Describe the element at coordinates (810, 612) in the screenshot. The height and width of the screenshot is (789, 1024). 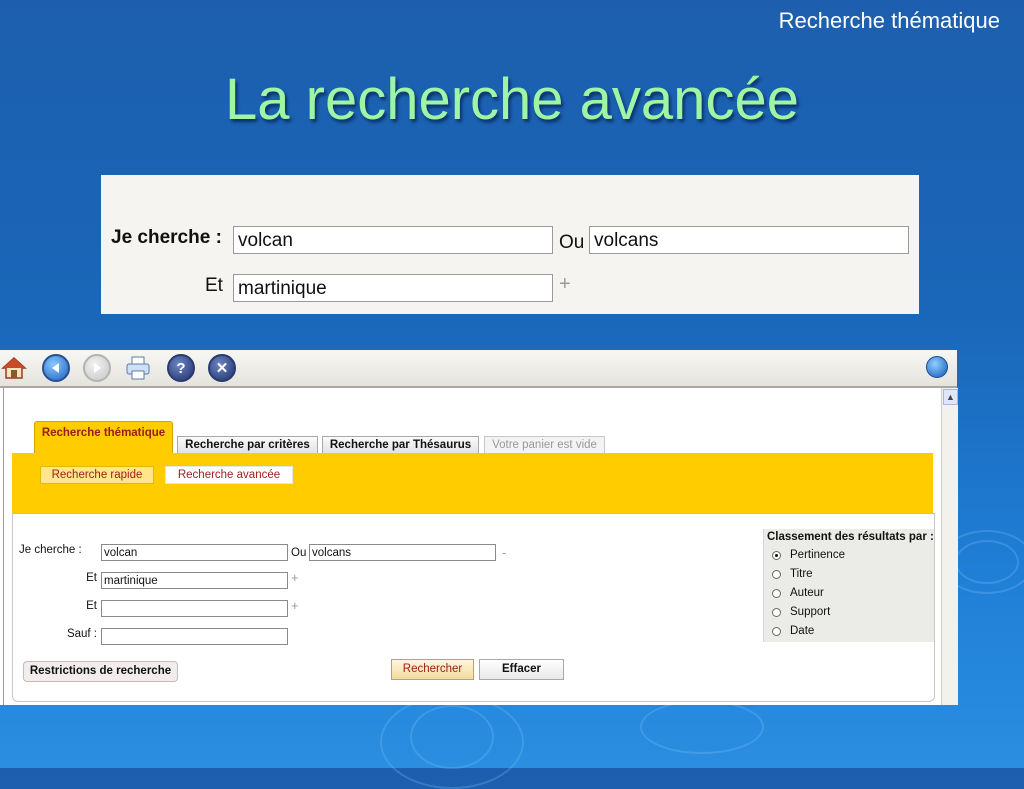
I see `sort-option-label: Support` at that location.